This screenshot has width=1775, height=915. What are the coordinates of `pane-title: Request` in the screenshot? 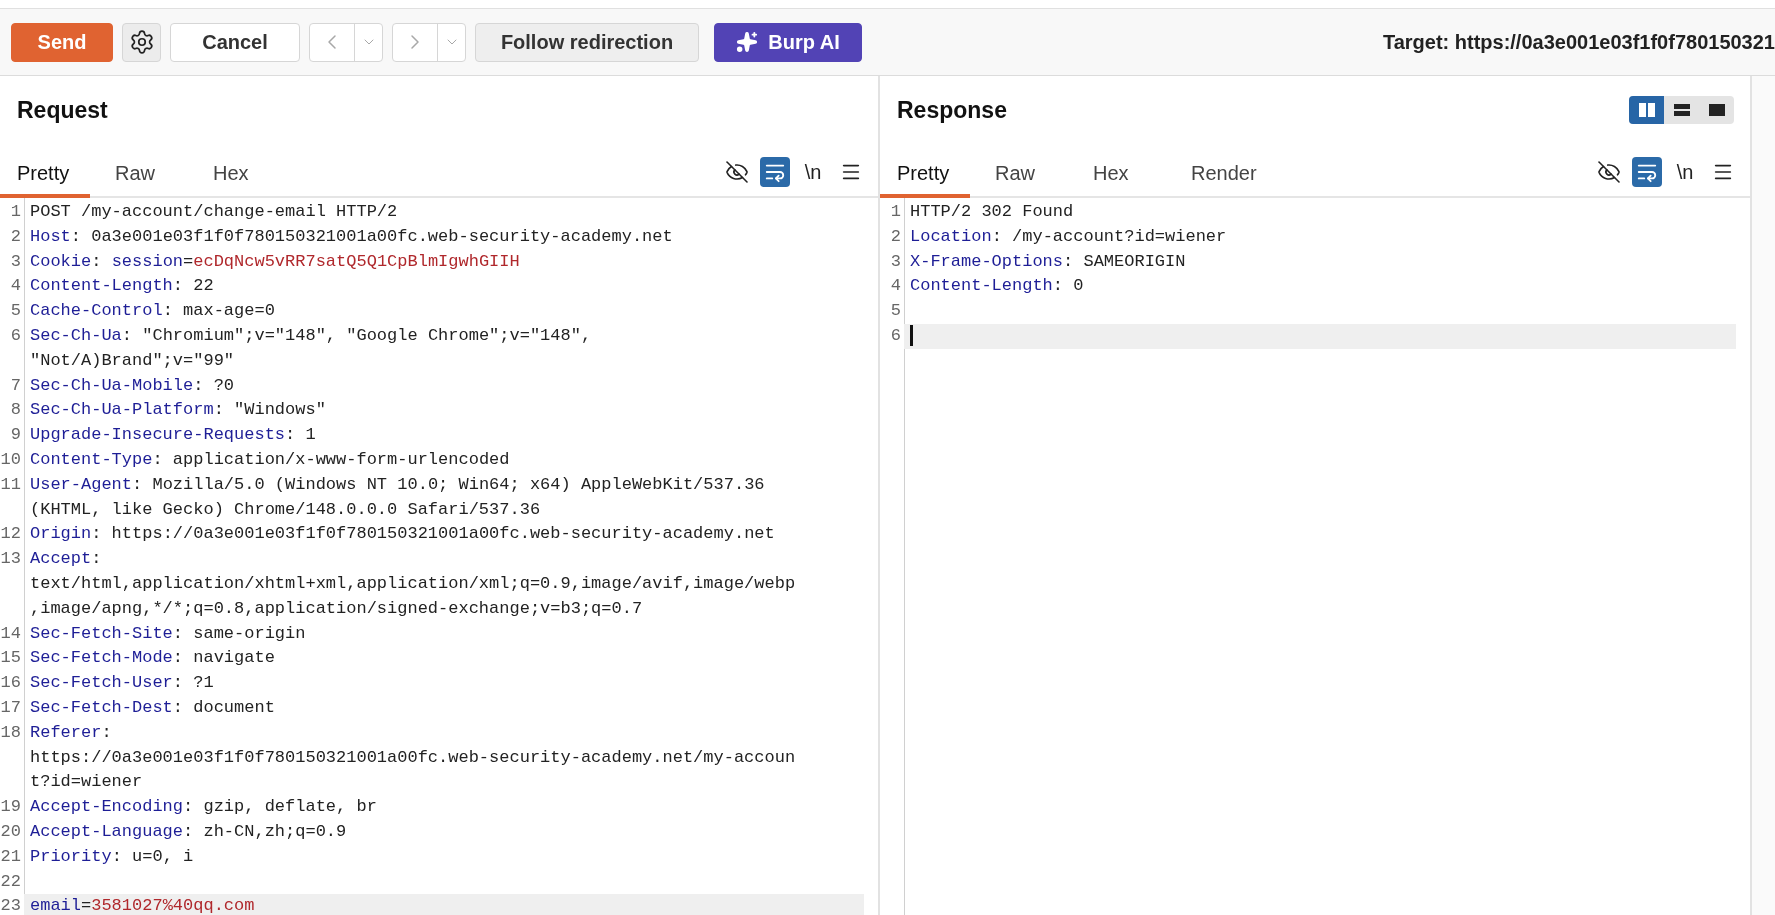 It's located at (62, 110).